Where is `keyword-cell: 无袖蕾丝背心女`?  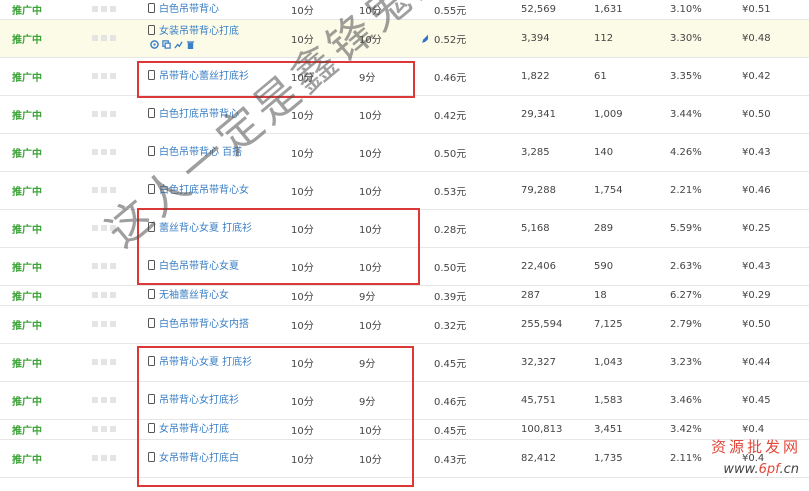 keyword-cell: 无袖蕾丝背心女 is located at coordinates (212, 295).